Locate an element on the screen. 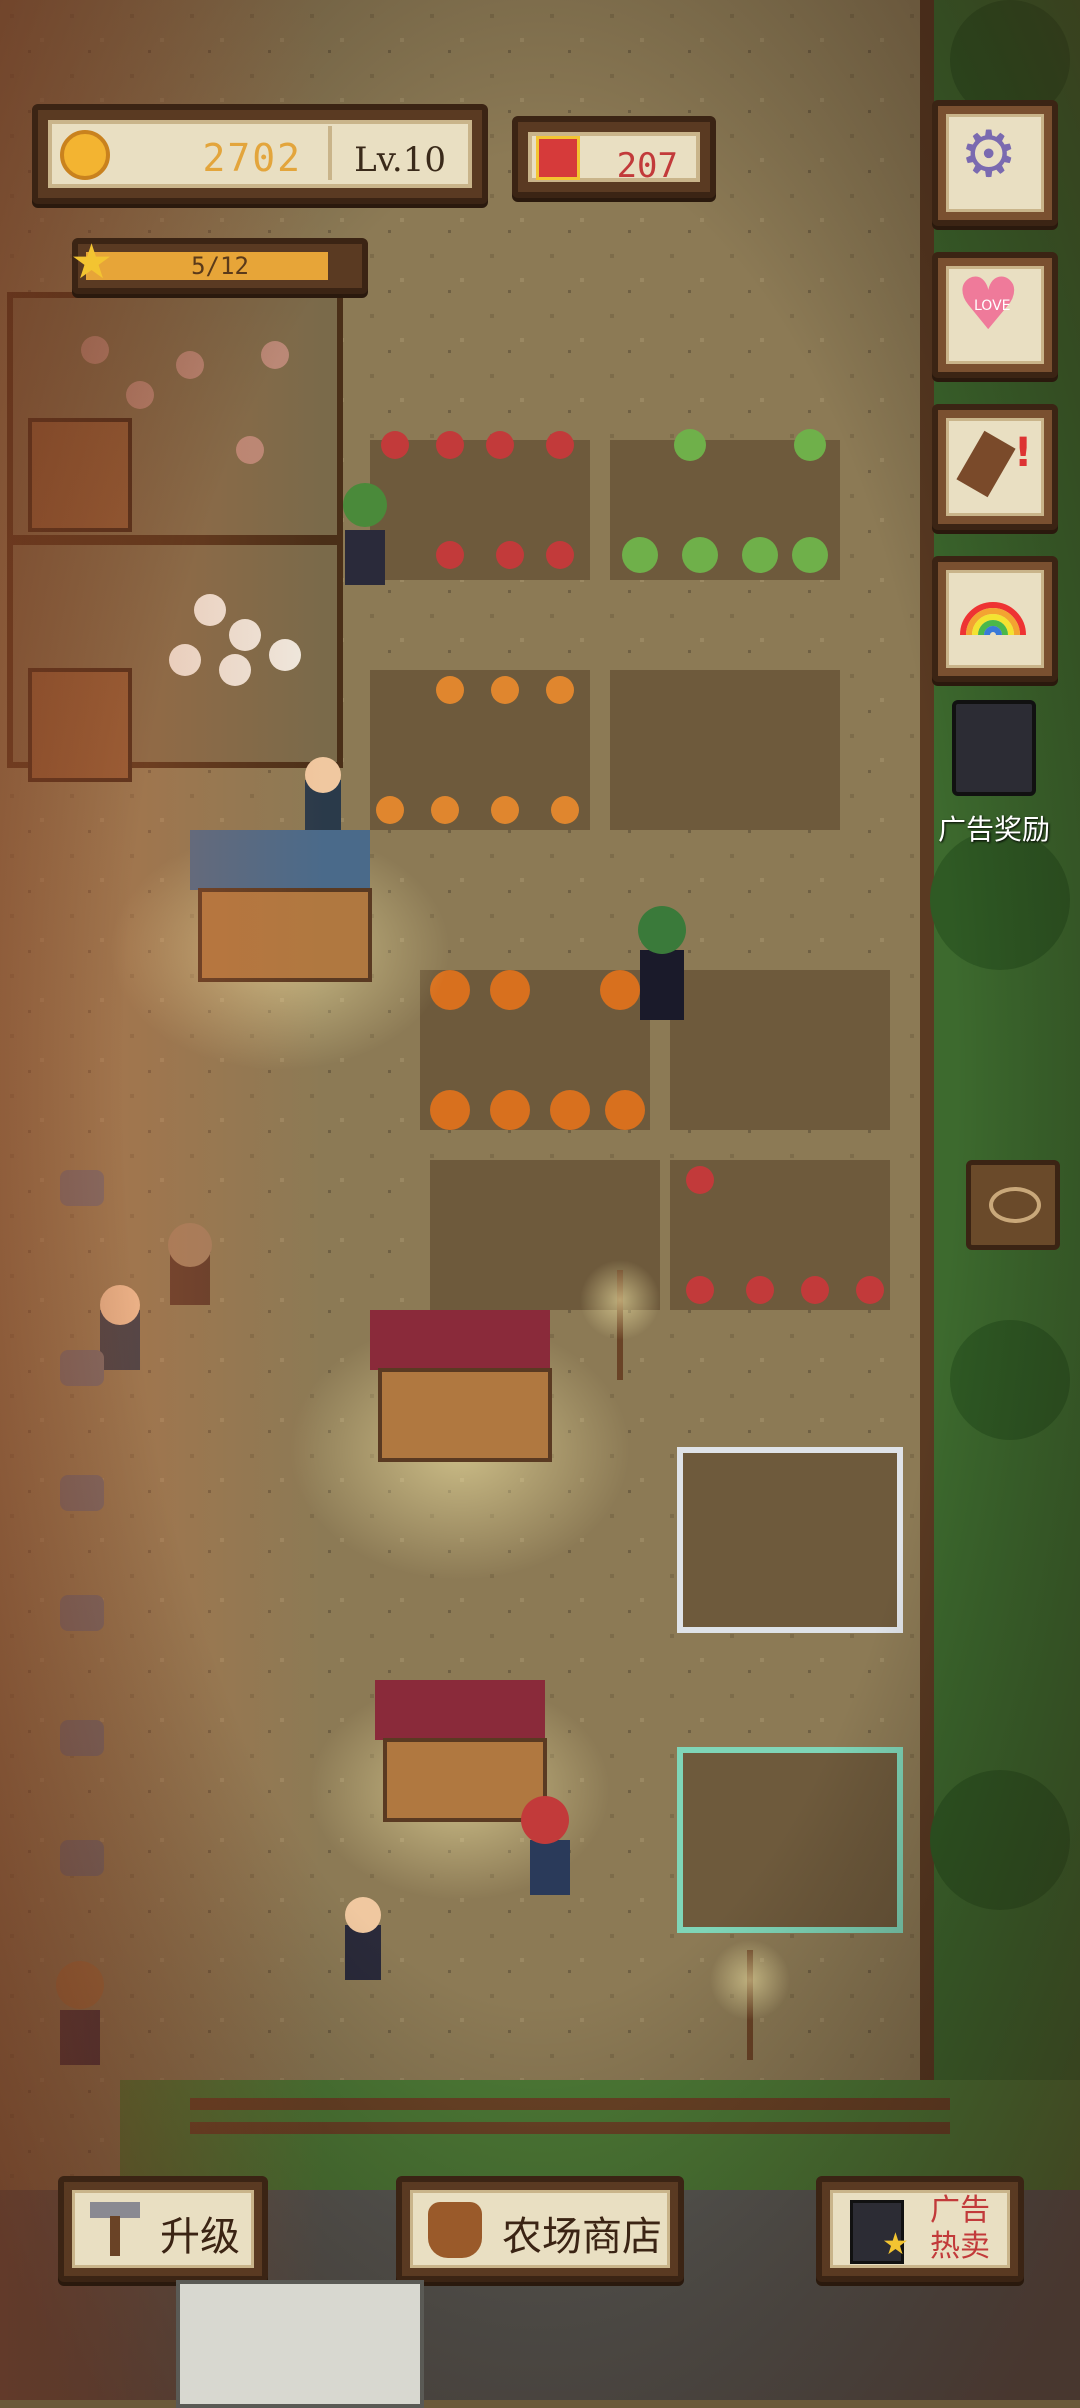 This screenshot has height=2408, width=1080. ad-sale-label-2: 热卖 is located at coordinates (960, 2246).